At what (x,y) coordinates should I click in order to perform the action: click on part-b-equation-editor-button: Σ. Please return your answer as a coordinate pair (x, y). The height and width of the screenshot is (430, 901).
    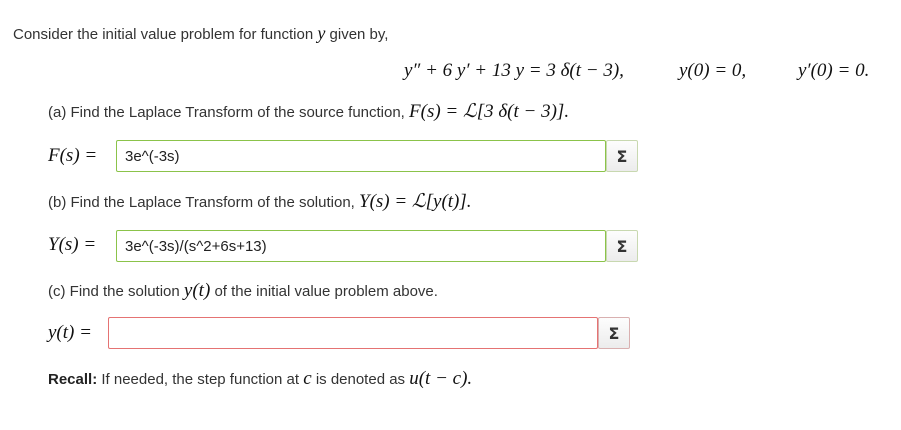
    Looking at the image, I should click on (622, 246).